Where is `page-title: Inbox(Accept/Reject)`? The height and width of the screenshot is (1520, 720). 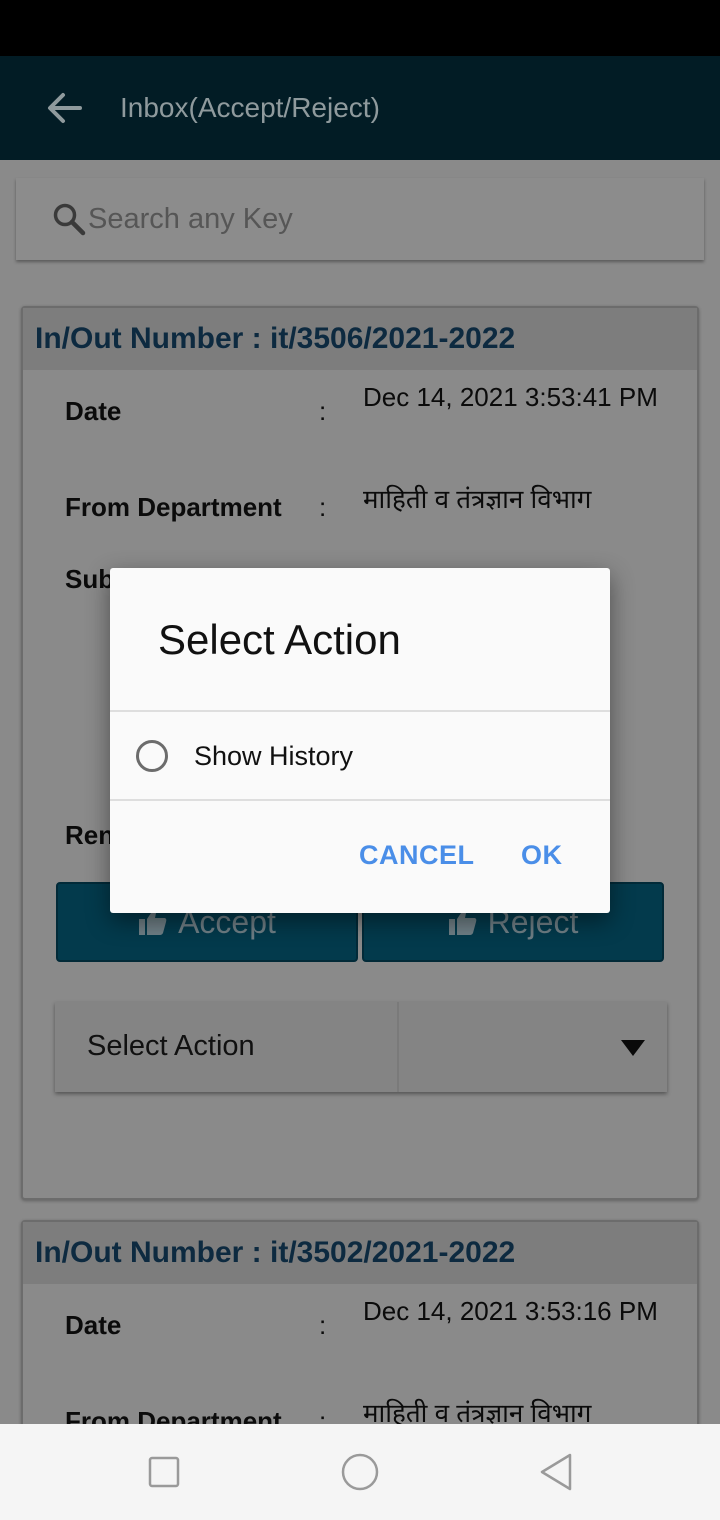
page-title: Inbox(Accept/Reject) is located at coordinates (250, 107).